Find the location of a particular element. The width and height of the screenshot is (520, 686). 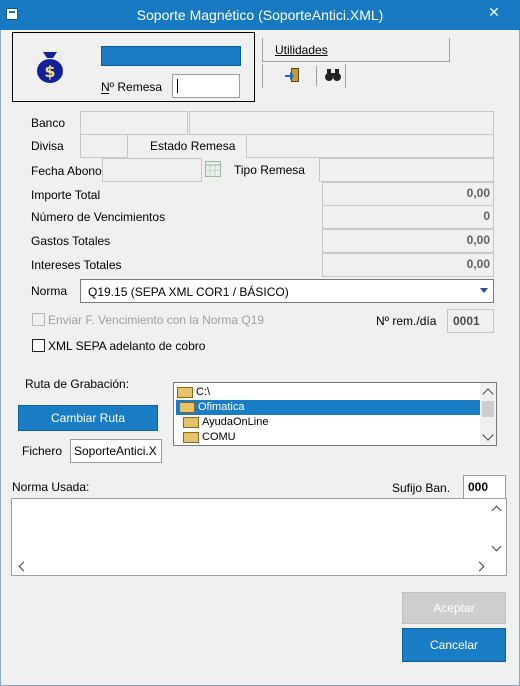

gastos-label: Gastos Totales is located at coordinates (71, 241).